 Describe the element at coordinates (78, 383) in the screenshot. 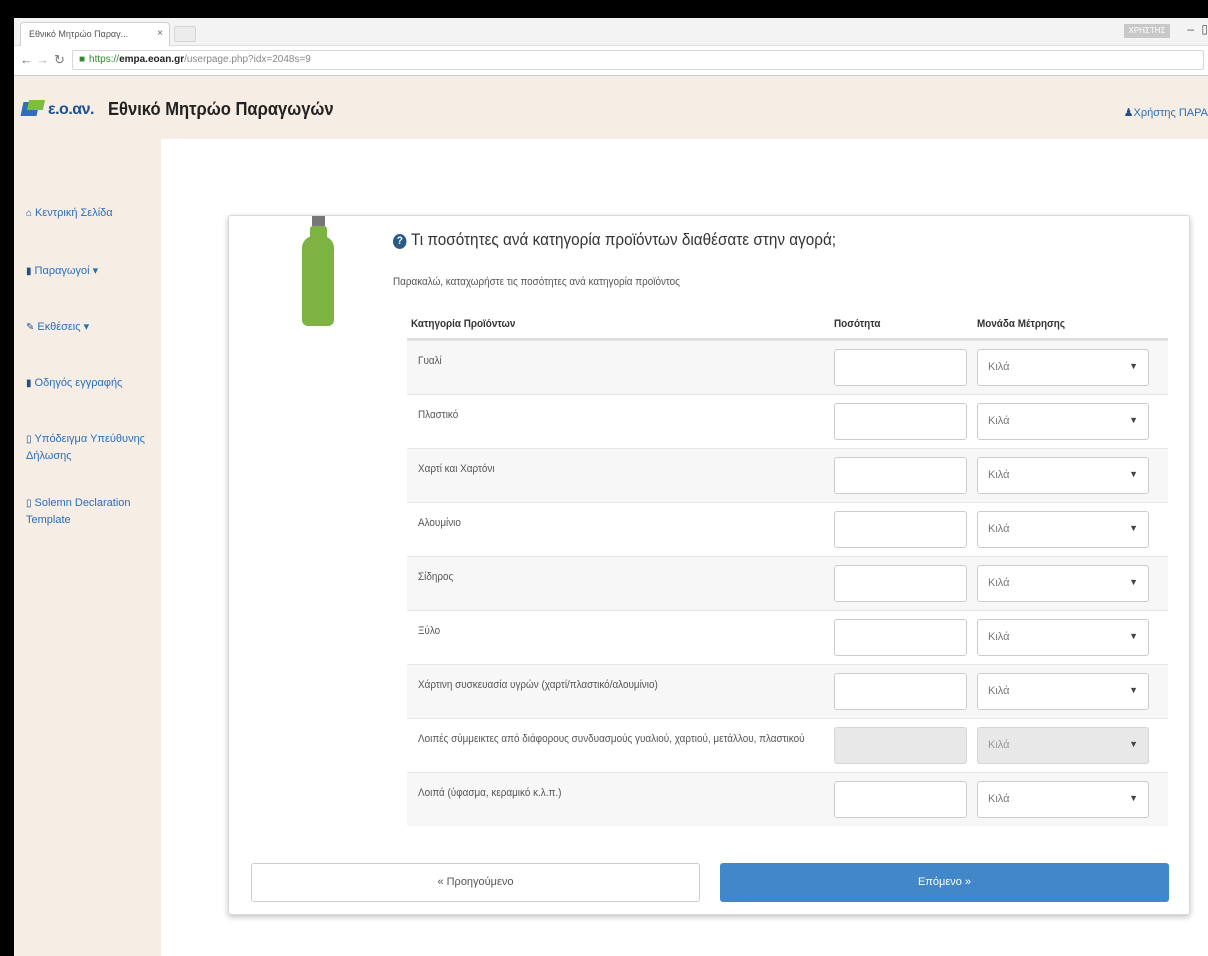

I see `sidebar-item-label: Οδηγός εγγραφής` at that location.